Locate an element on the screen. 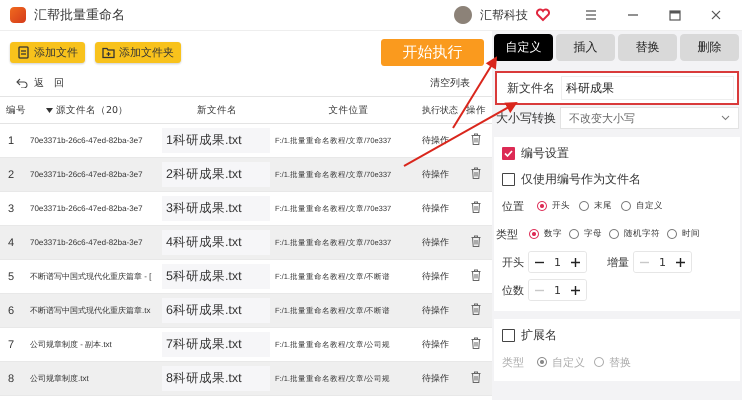  avatar-icon is located at coordinates (463, 15).